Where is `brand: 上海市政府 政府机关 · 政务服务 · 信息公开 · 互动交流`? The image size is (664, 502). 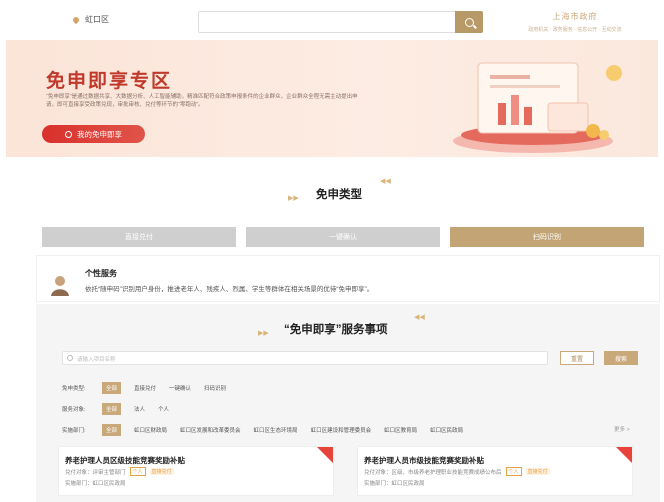 brand: 上海市政府 政府机关 · 政务服务 · 信息公开 · 互动交流 is located at coordinates (575, 22).